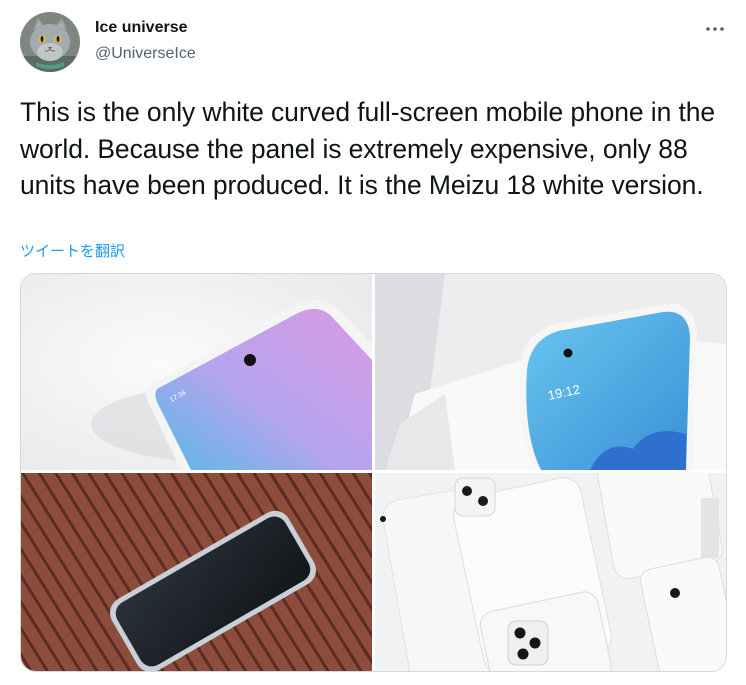  I want to click on white-phones-collection-image, so click(550, 572).